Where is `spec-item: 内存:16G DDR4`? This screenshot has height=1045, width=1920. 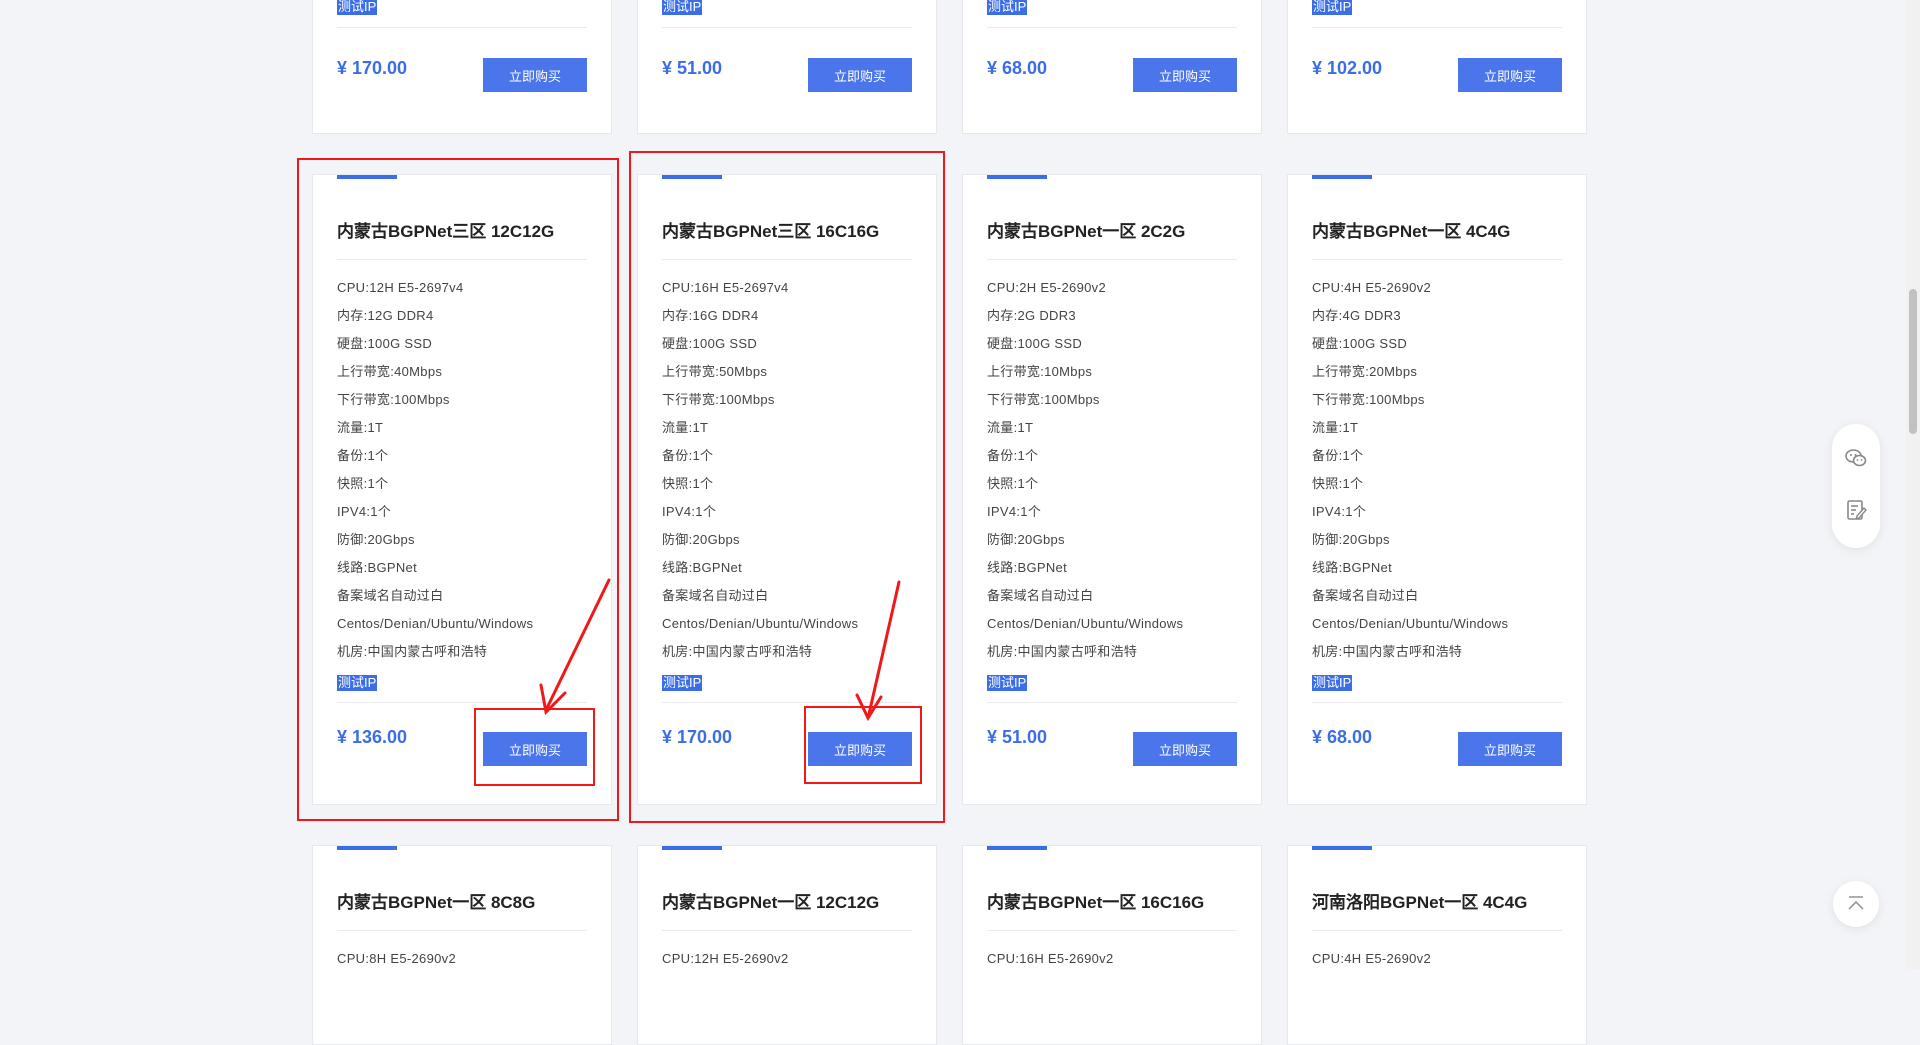 spec-item: 内存:16G DDR4 is located at coordinates (710, 315).